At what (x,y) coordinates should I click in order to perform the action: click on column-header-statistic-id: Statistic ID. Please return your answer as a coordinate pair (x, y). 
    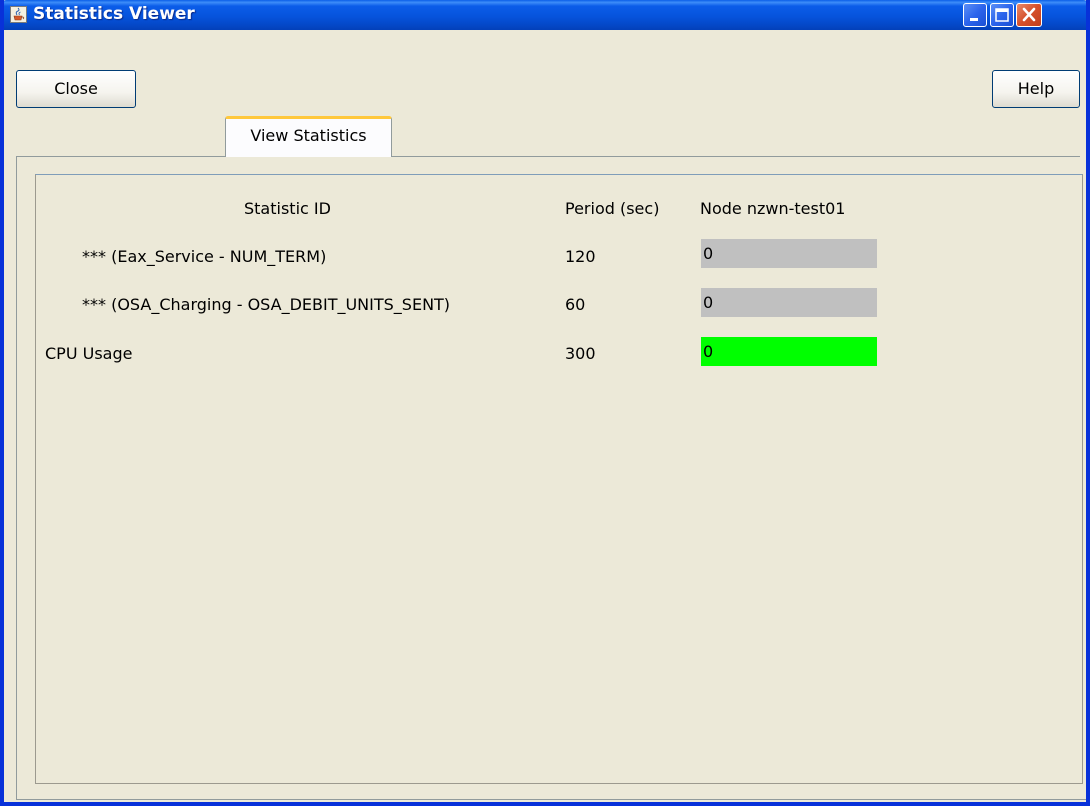
    Looking at the image, I should click on (287, 208).